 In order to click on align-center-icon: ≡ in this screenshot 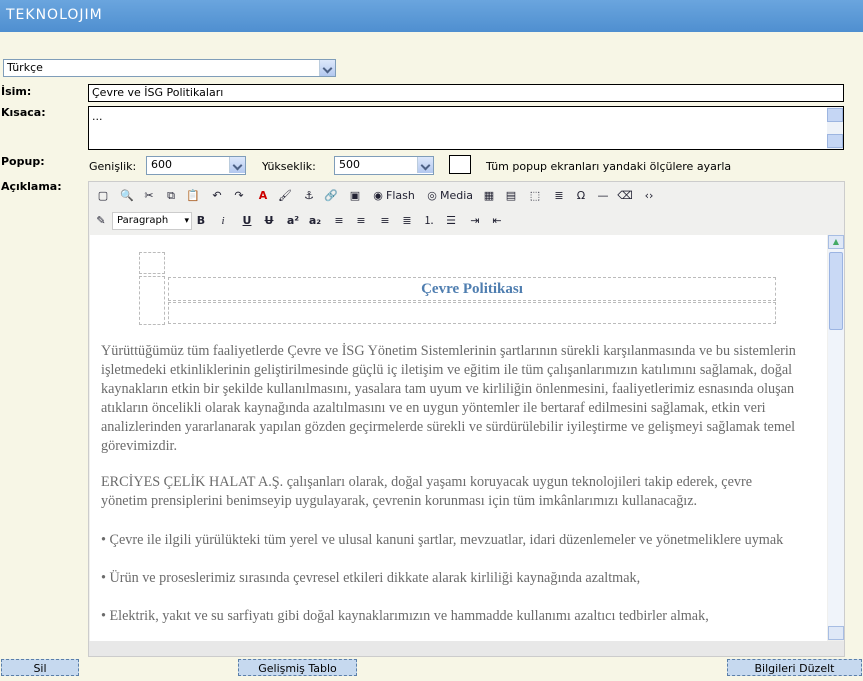, I will do `click(361, 221)`.